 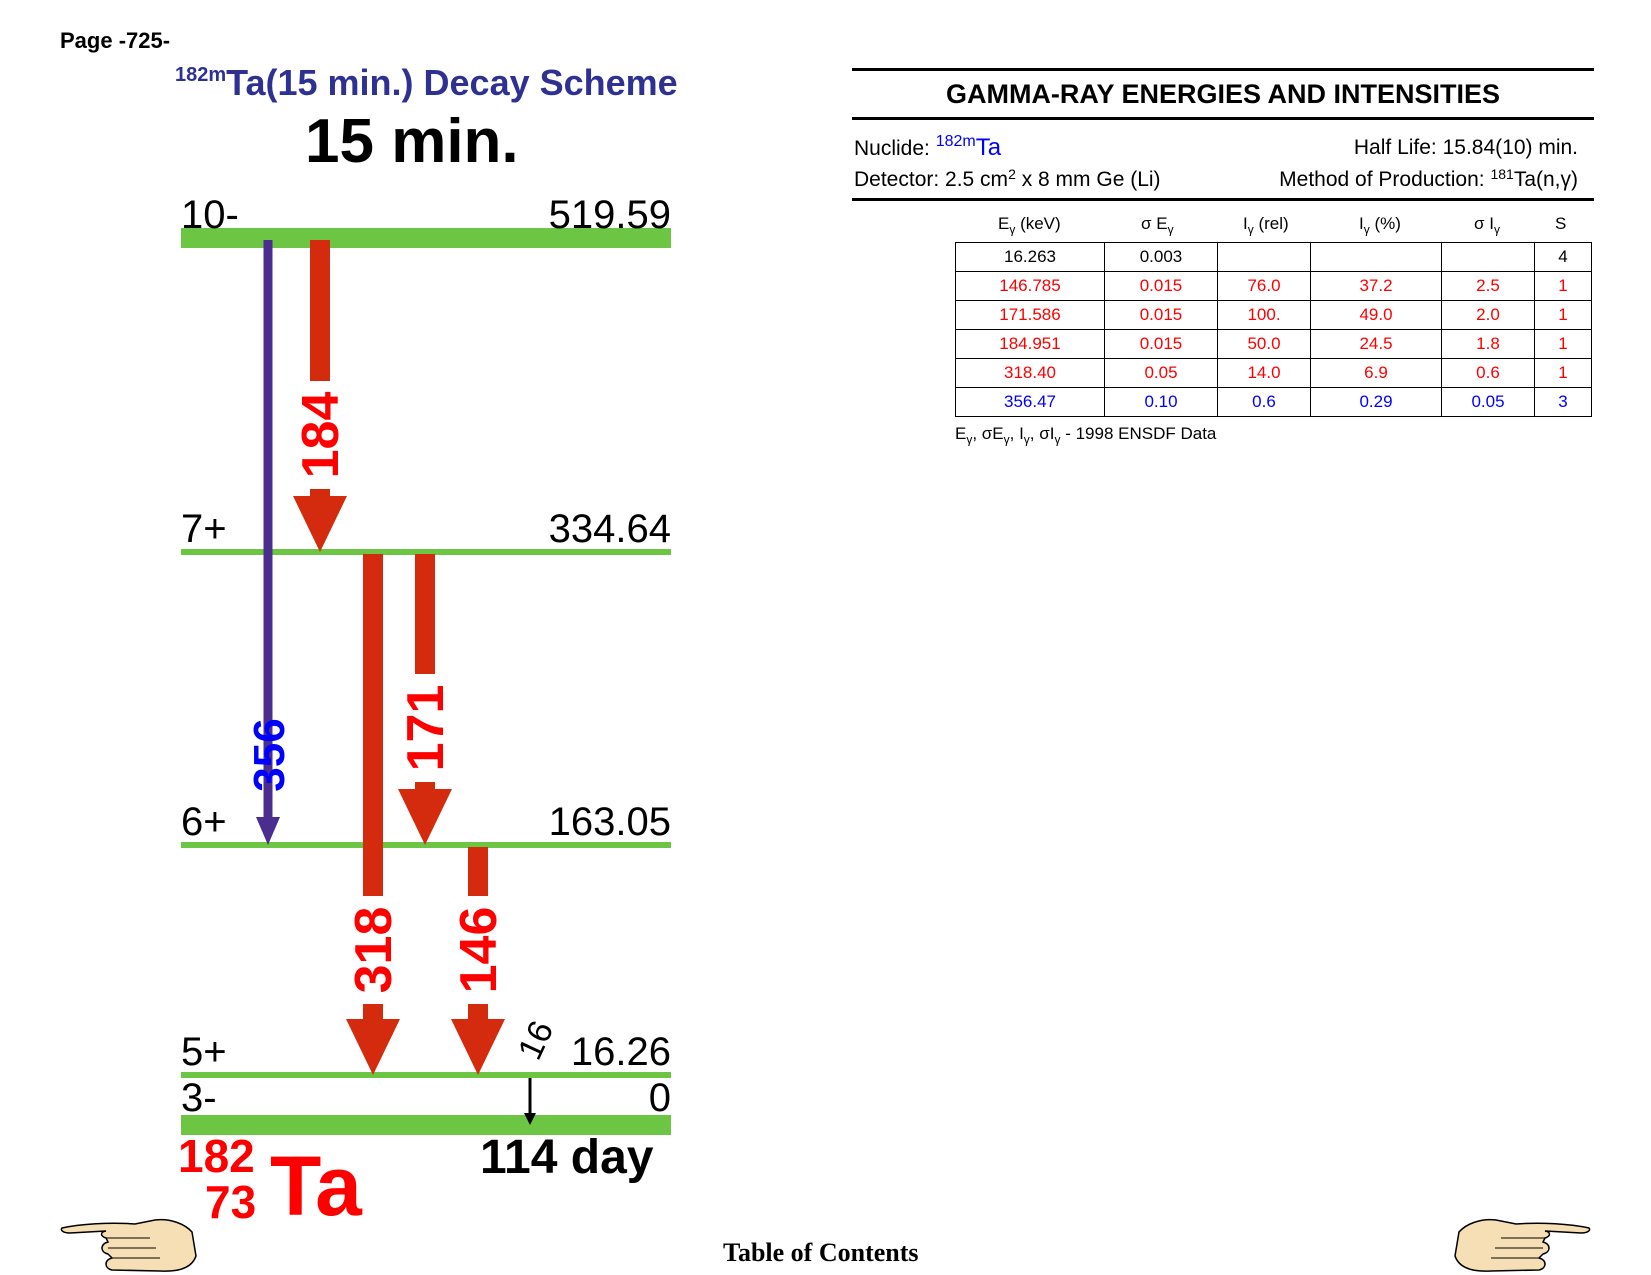 I want to click on level-energy-1: 334.64, so click(x=610, y=529).